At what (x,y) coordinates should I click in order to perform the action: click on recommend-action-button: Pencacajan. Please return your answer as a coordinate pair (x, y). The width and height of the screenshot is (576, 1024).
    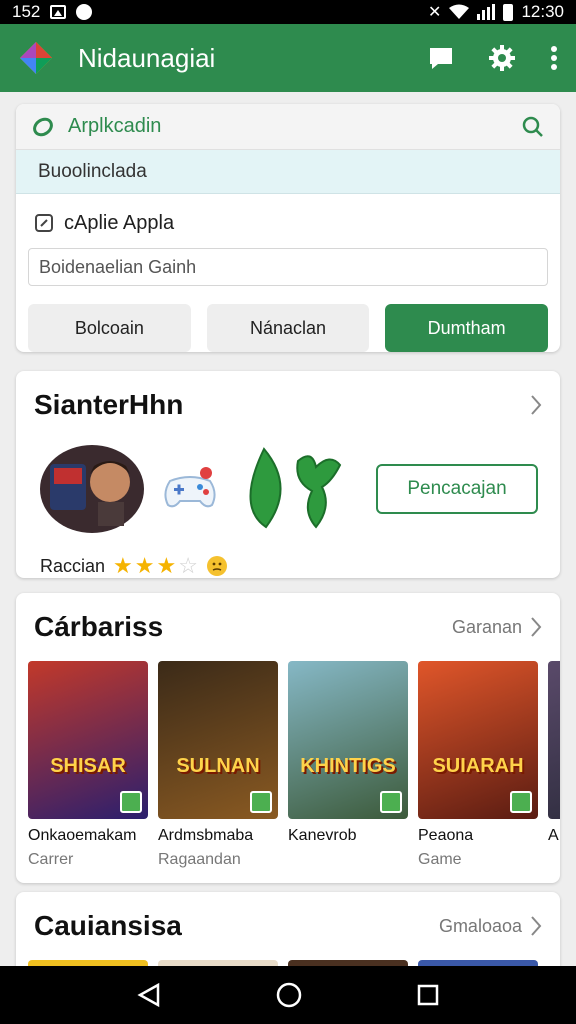
    Looking at the image, I should click on (457, 489).